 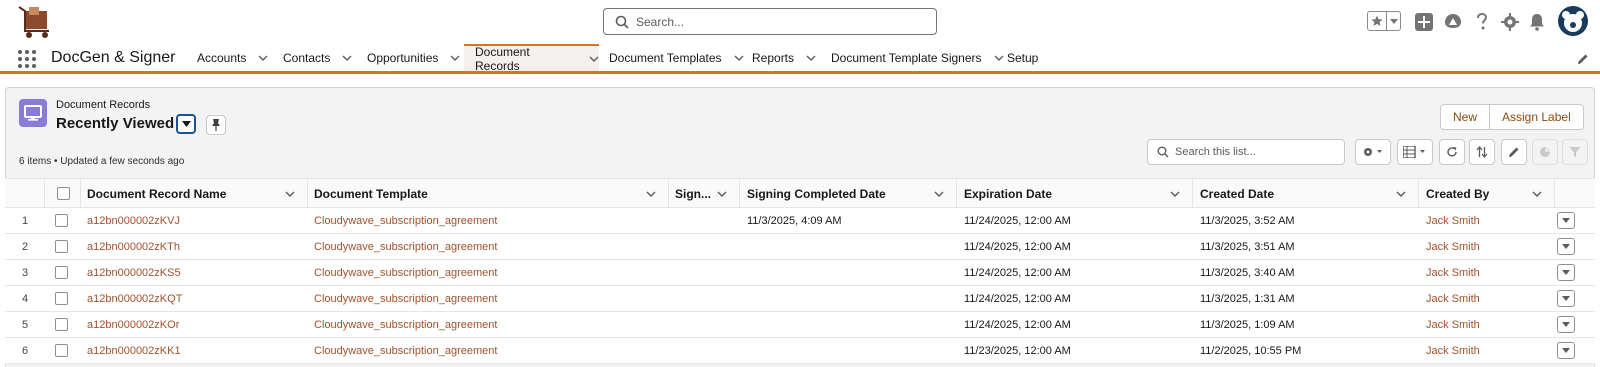 I want to click on select-all-checkbox, so click(x=63, y=193).